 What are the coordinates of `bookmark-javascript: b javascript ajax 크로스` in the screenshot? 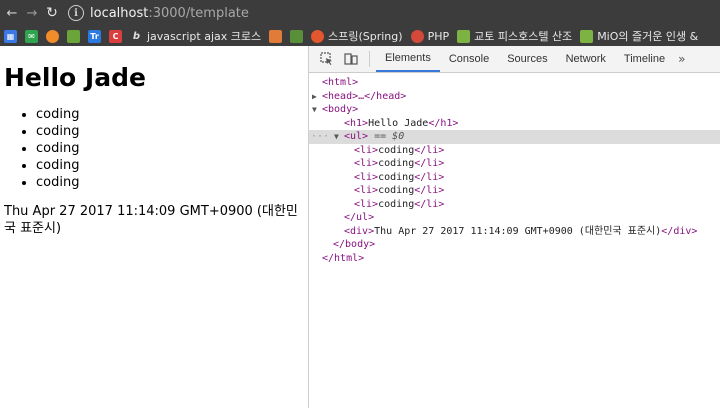 It's located at (195, 36).